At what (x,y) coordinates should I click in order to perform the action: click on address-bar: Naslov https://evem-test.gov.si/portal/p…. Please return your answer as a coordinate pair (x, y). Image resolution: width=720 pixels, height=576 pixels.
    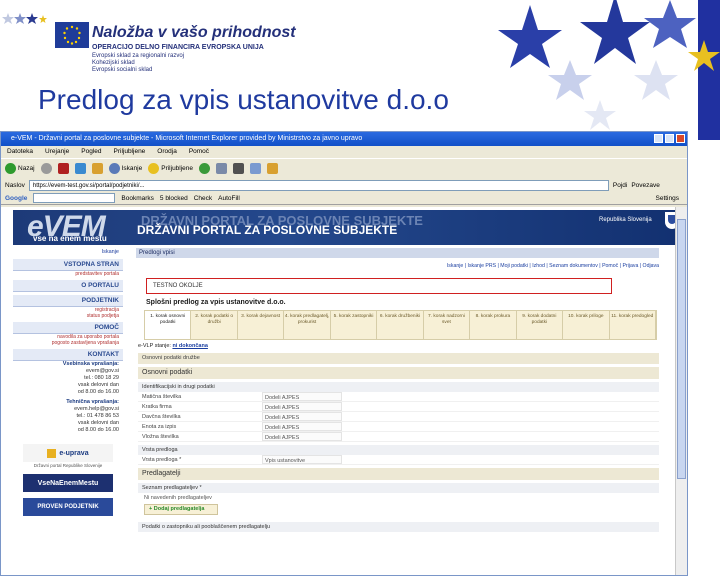
    Looking at the image, I should click on (344, 185).